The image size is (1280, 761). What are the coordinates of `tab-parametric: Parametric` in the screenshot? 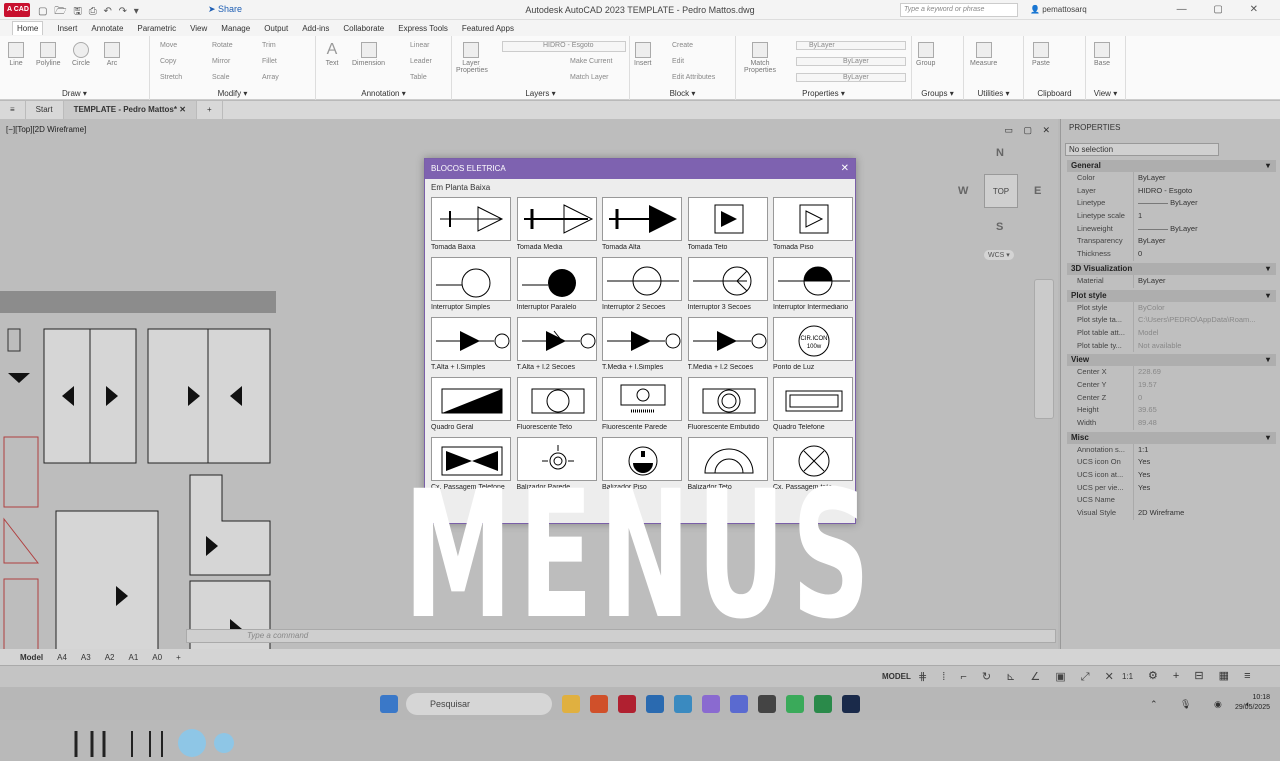 It's located at (156, 28).